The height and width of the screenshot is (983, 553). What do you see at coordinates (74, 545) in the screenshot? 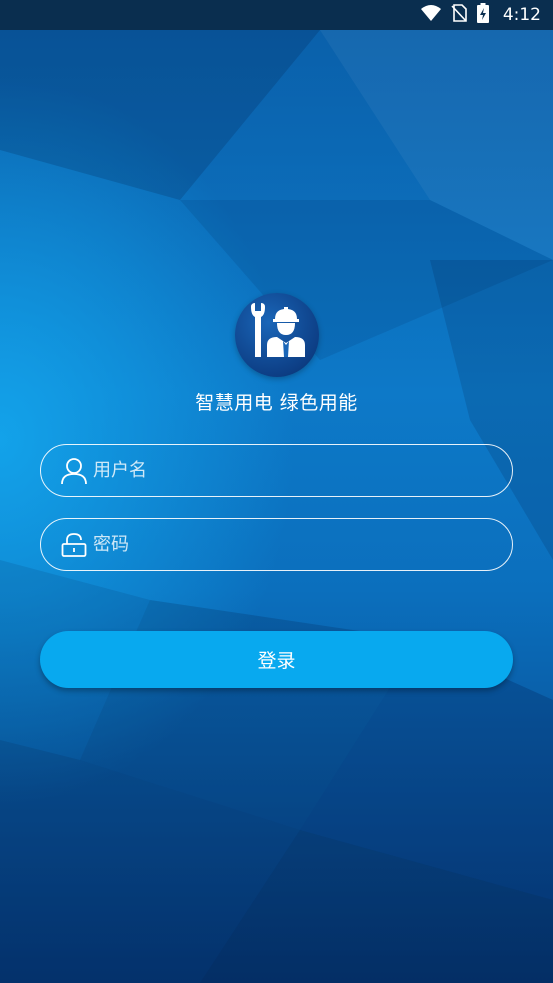
I see `lock-icon` at bounding box center [74, 545].